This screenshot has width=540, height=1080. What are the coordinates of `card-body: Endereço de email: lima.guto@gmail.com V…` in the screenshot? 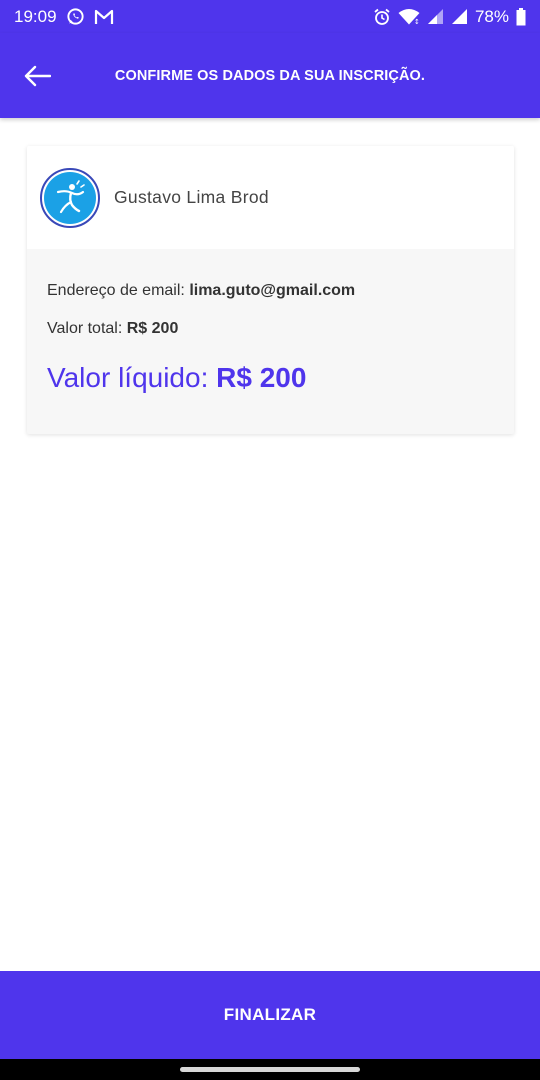 It's located at (270, 322).